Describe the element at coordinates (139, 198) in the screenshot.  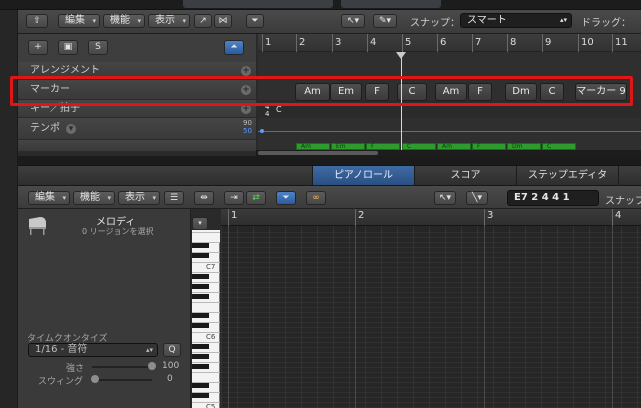
I see `editor-view-menu: 表示 ▾` at that location.